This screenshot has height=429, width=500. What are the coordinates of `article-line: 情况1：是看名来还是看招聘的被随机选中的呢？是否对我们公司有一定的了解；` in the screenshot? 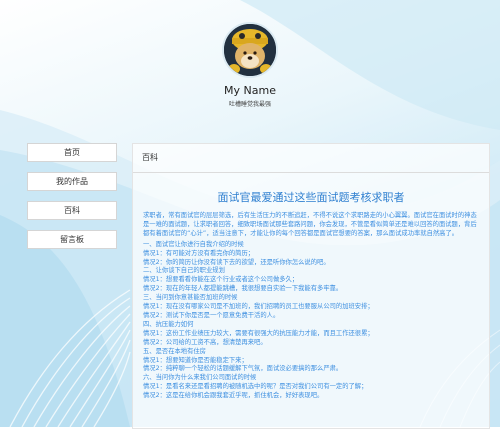 It's located at (255, 387).